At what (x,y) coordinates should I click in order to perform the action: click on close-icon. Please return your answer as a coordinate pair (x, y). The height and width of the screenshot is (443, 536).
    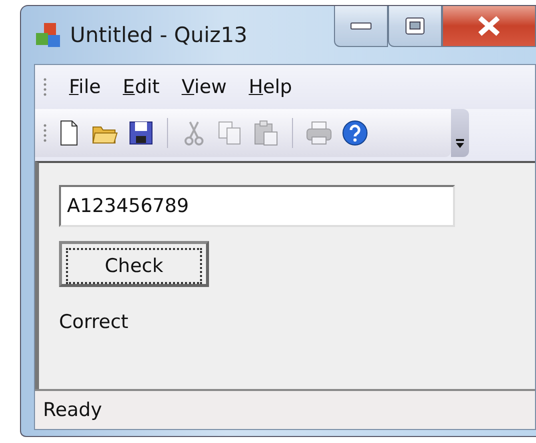
    Looking at the image, I should click on (489, 26).